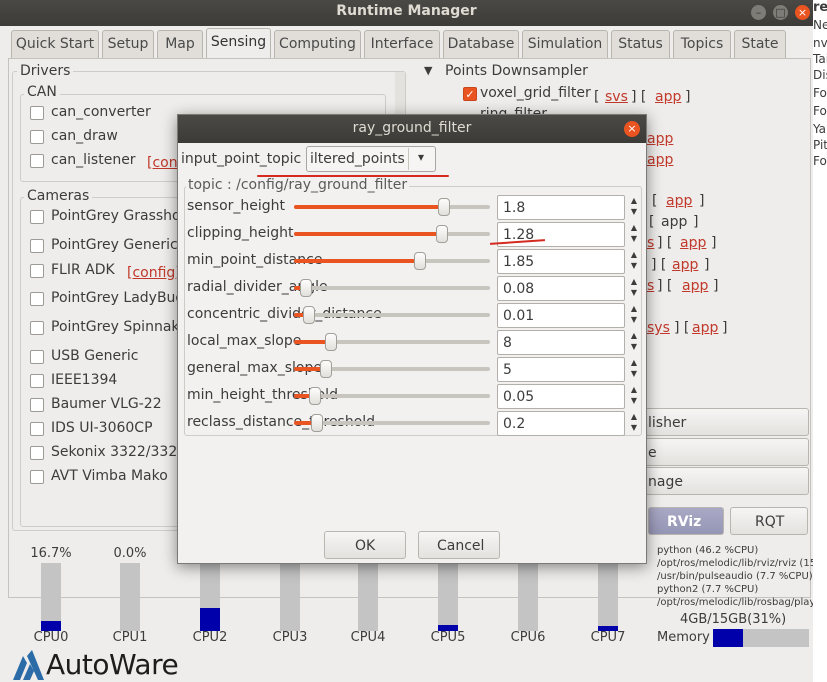  Describe the element at coordinates (130, 637) in the screenshot. I see `cpu-label: CPU1` at that location.